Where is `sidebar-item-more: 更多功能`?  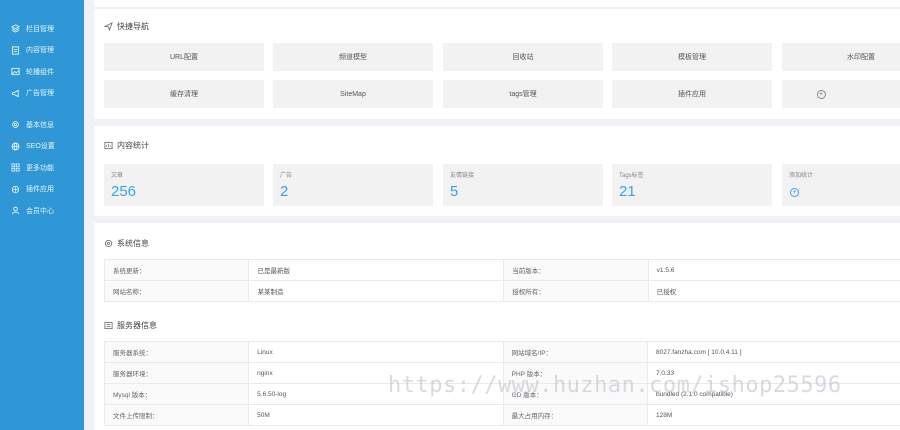 sidebar-item-more: 更多功能 is located at coordinates (42, 168).